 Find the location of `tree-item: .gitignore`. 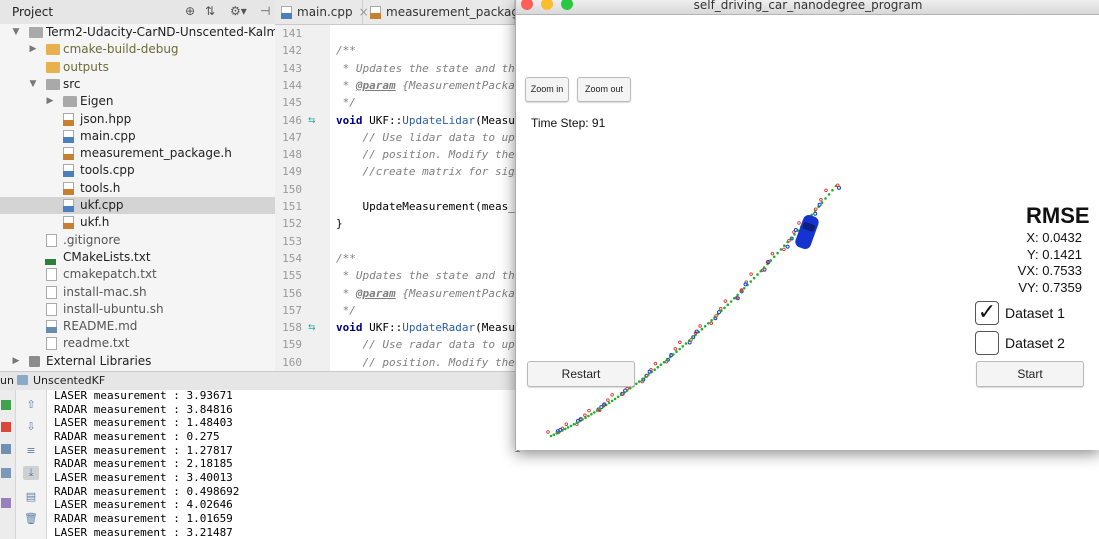

tree-item: .gitignore is located at coordinates (137, 240).